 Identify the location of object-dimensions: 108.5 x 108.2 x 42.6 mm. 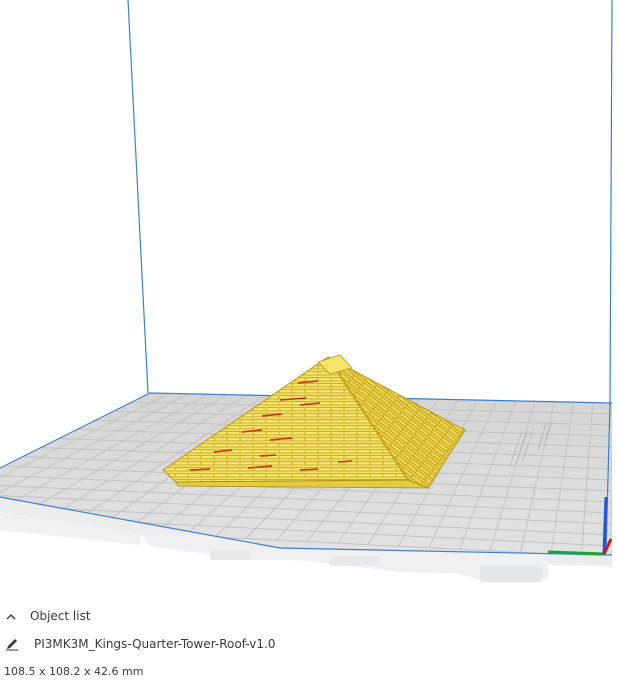
(74, 671).